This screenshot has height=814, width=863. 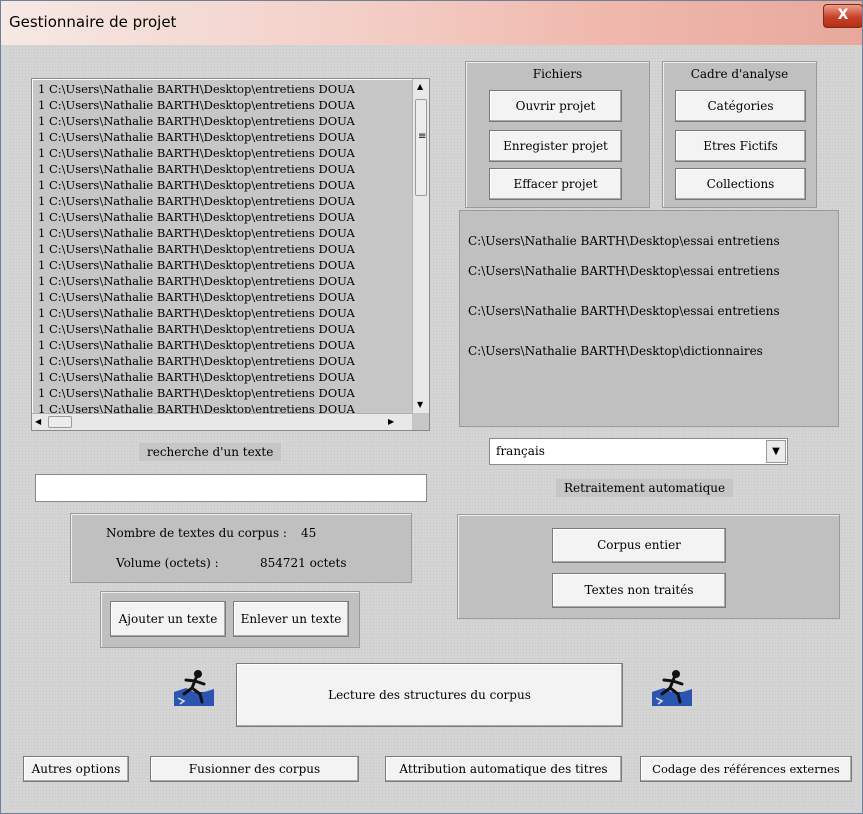 What do you see at coordinates (555, 106) in the screenshot?
I see `open-project-button: Ouvrir projet` at bounding box center [555, 106].